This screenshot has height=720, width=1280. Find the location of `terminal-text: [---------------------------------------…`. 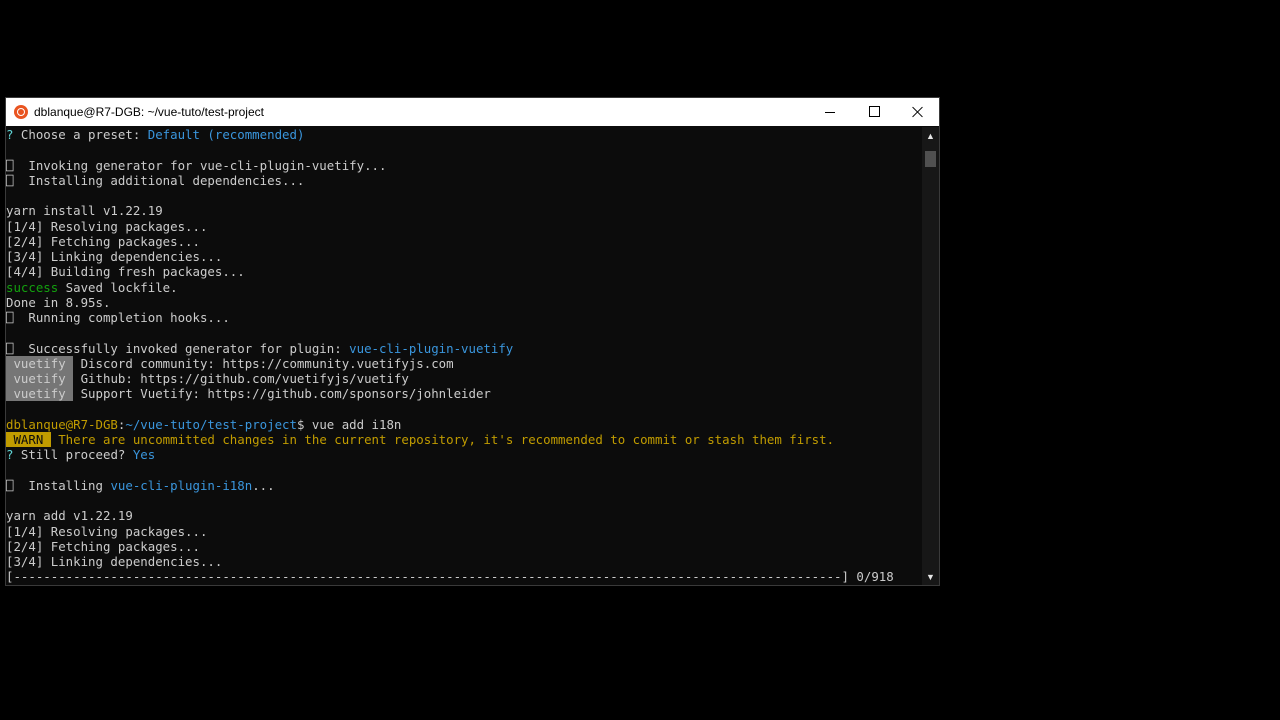

terminal-text: [---------------------------------------… is located at coordinates (450, 577).